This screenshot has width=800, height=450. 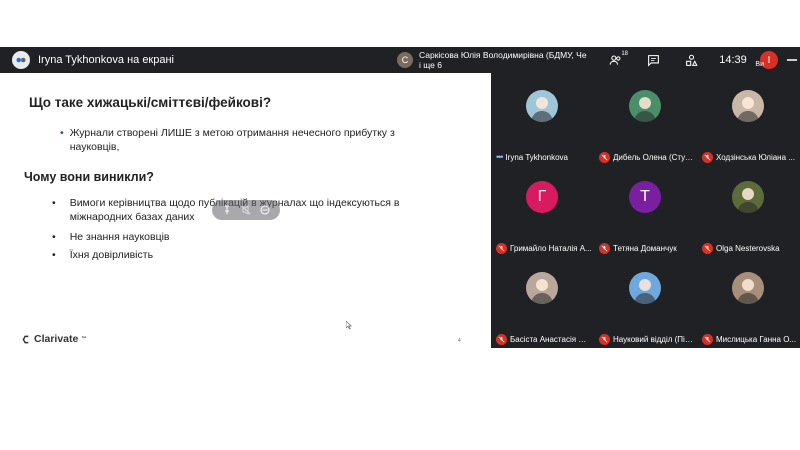 I want to click on participant-tile: ••• Iryna Tykhonkova, so click(x=542, y=118).